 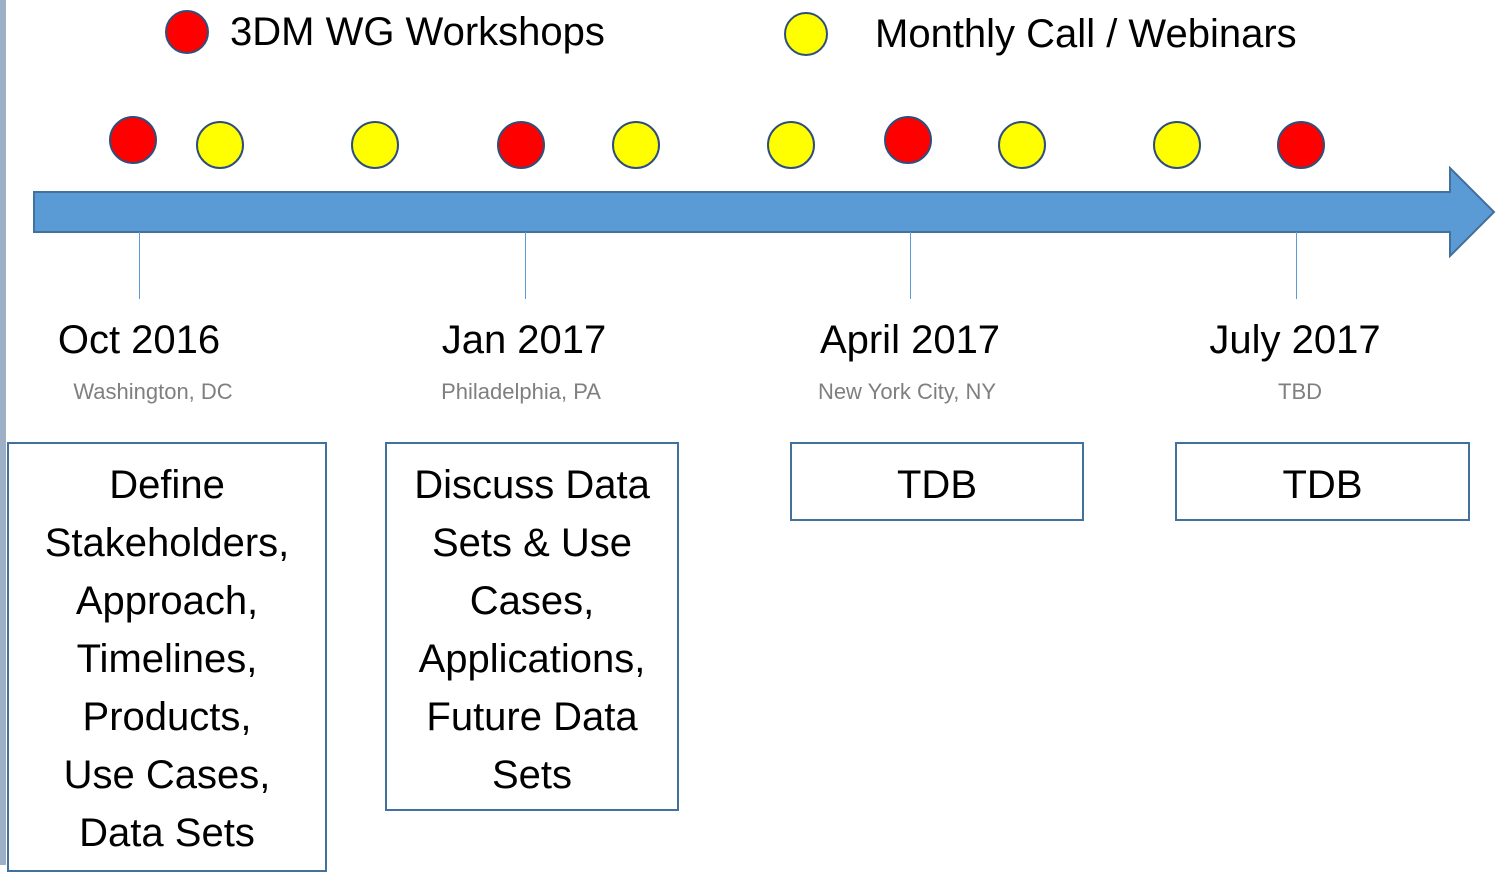 What do you see at coordinates (139, 340) in the screenshot?
I see `milestone-date: Oct 2016` at bounding box center [139, 340].